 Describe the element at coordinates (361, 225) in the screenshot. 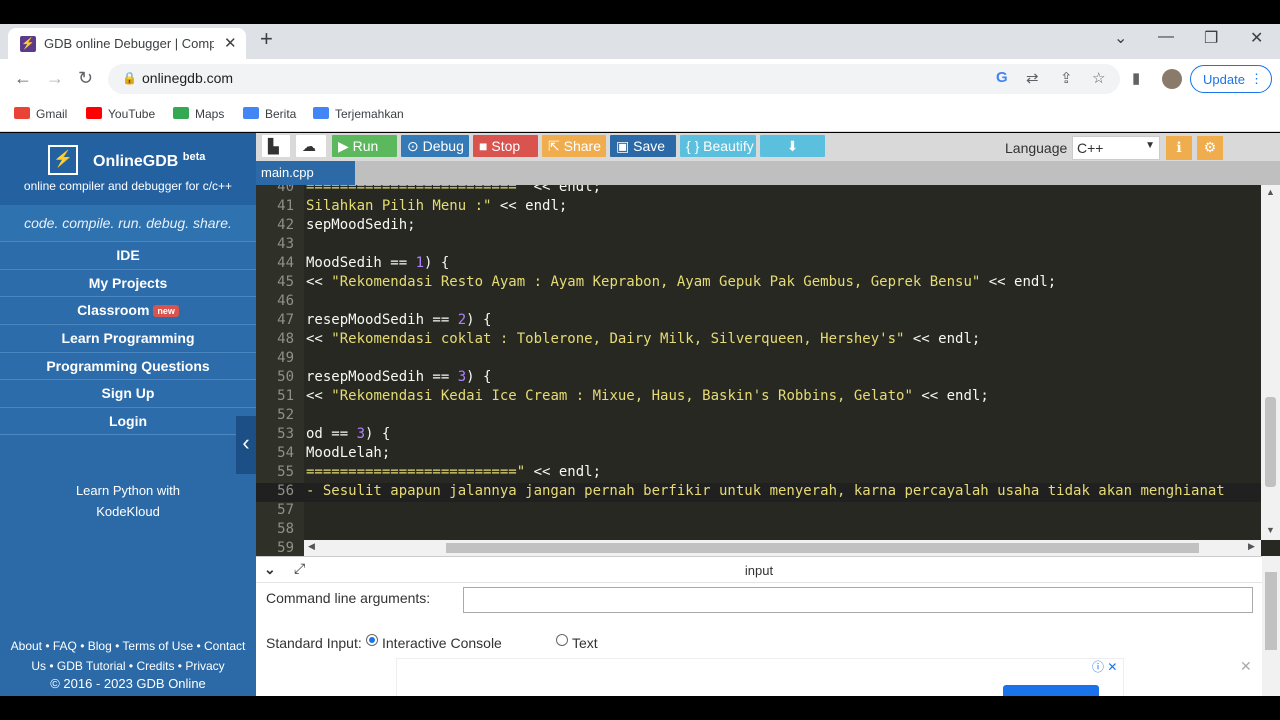

I see `code-text: sepMoodSedih;` at that location.